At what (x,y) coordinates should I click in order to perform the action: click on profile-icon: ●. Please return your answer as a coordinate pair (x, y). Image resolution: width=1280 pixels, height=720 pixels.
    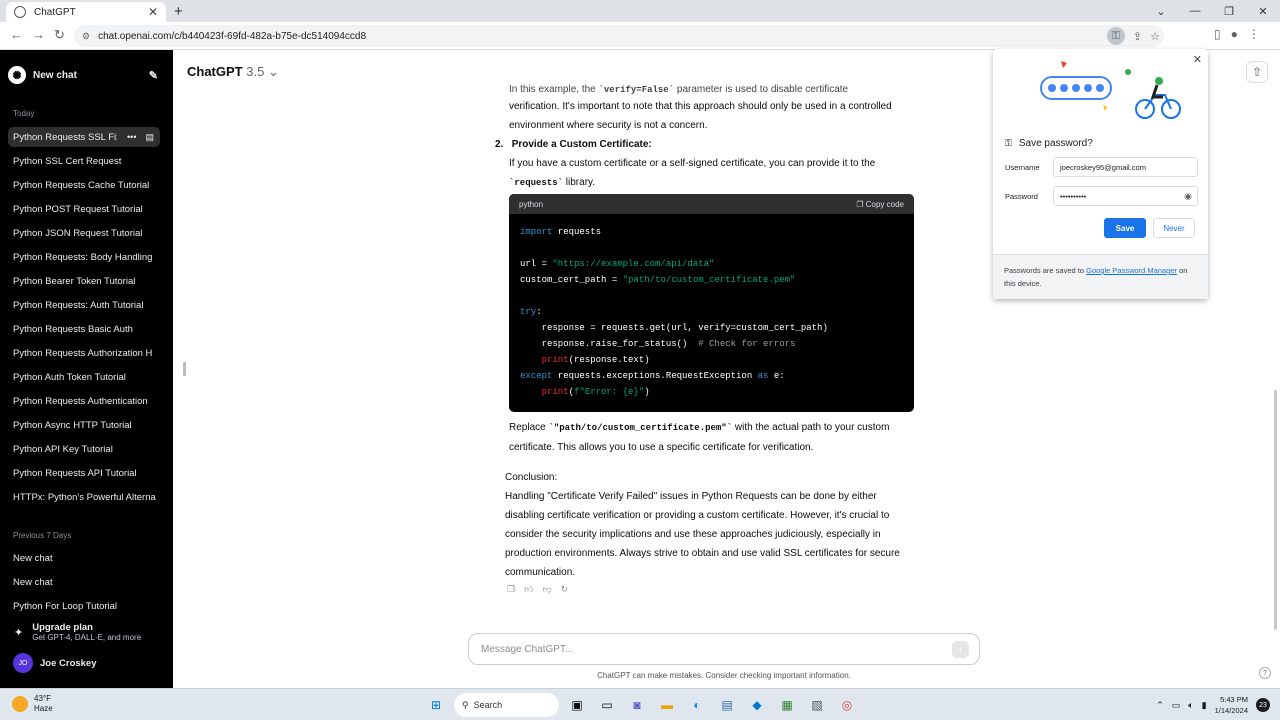
    Looking at the image, I should click on (1234, 34).